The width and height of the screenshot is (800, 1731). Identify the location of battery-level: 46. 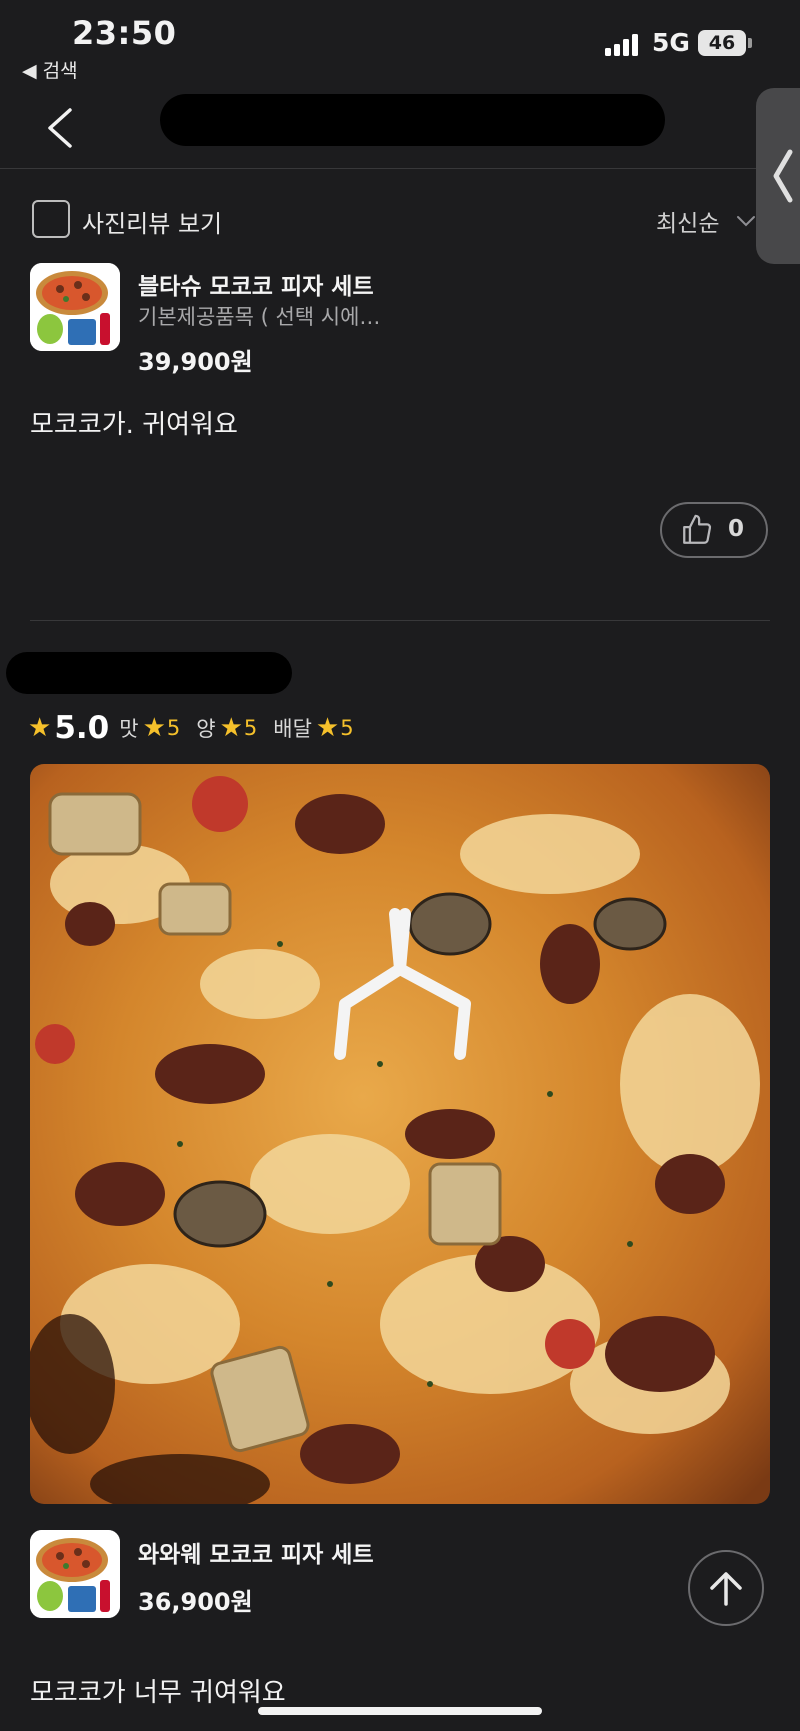
(722, 43).